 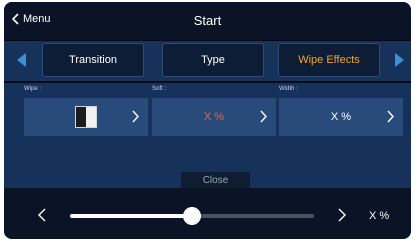 I want to click on tab-wipe-effects: Wipe Effects, so click(x=329, y=60).